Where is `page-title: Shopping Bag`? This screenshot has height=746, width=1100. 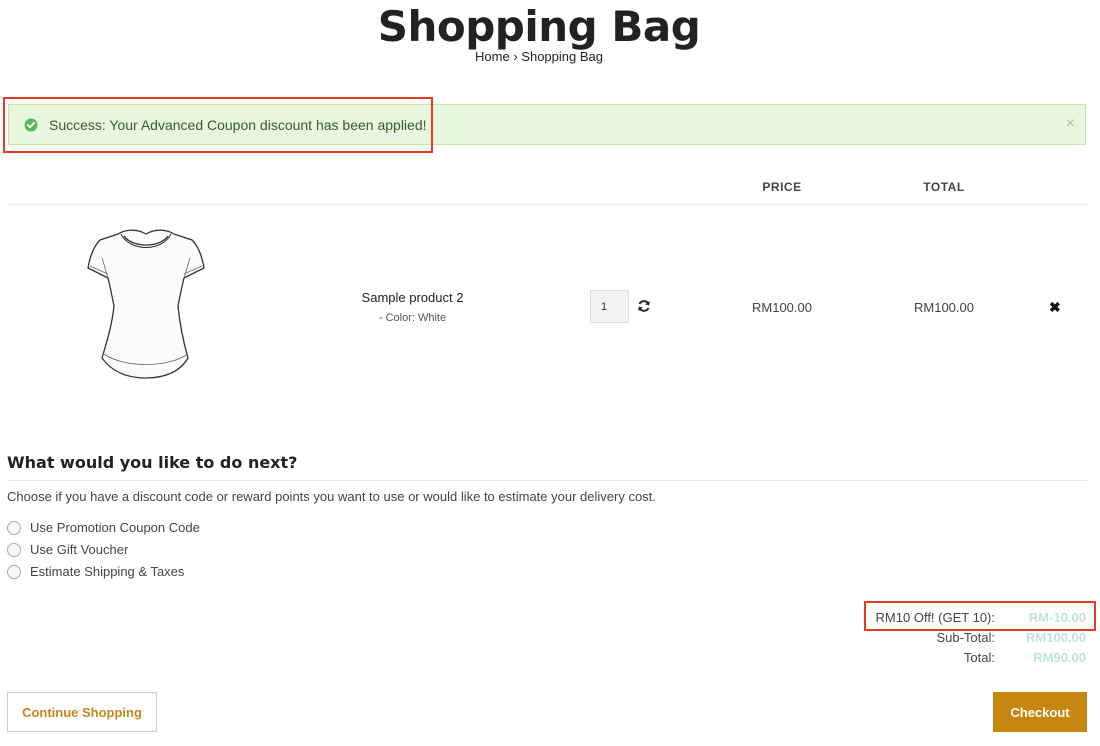 page-title: Shopping Bag is located at coordinates (539, 26).